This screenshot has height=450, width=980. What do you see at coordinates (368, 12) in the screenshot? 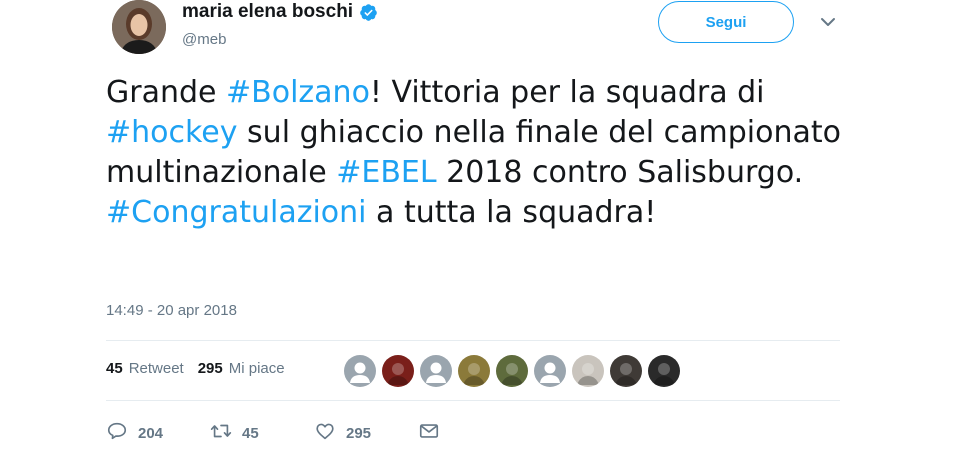
I see `verified-badge-icon` at bounding box center [368, 12].